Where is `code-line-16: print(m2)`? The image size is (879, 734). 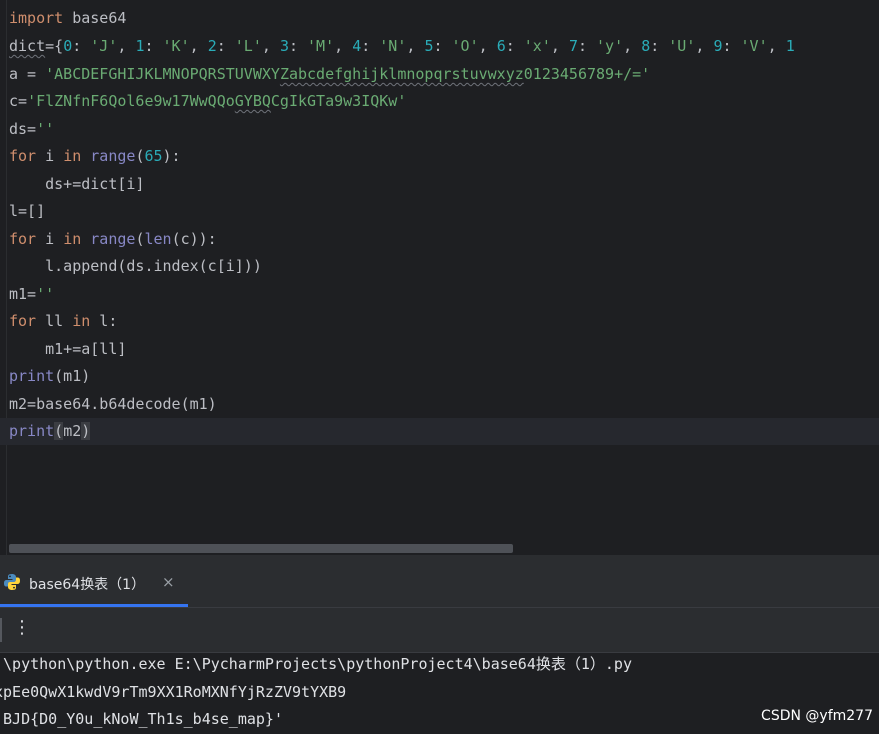
code-line-16: print(m2) is located at coordinates (50, 431).